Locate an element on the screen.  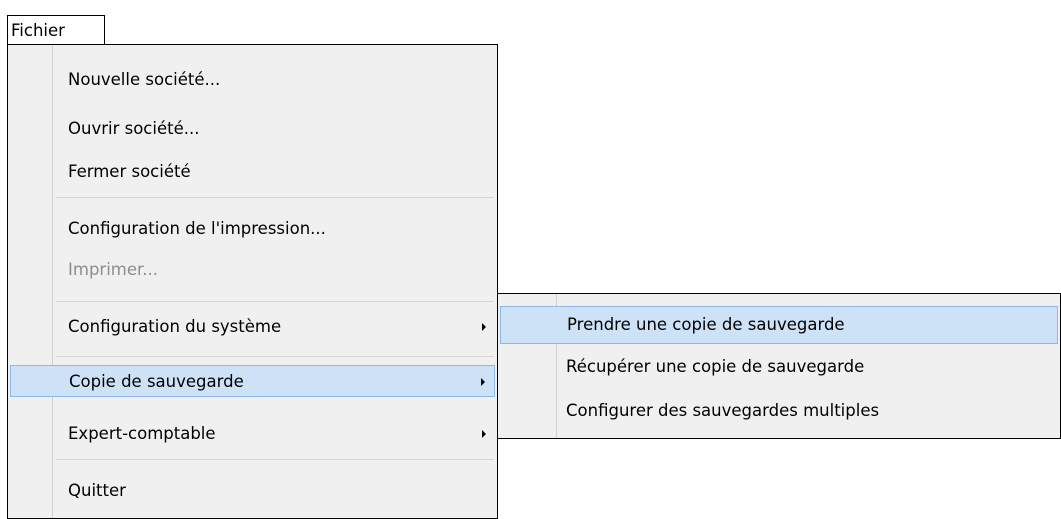
menu-item-copie-de-sauvegarde: Copie de sauvegarde is located at coordinates (252, 381).